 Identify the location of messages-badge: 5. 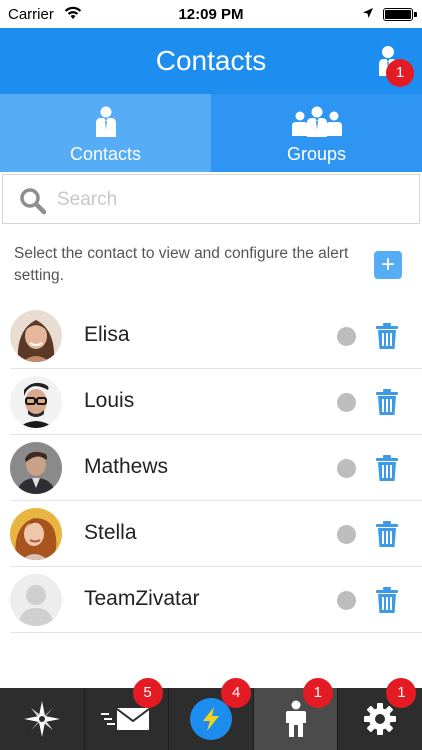
(147, 693).